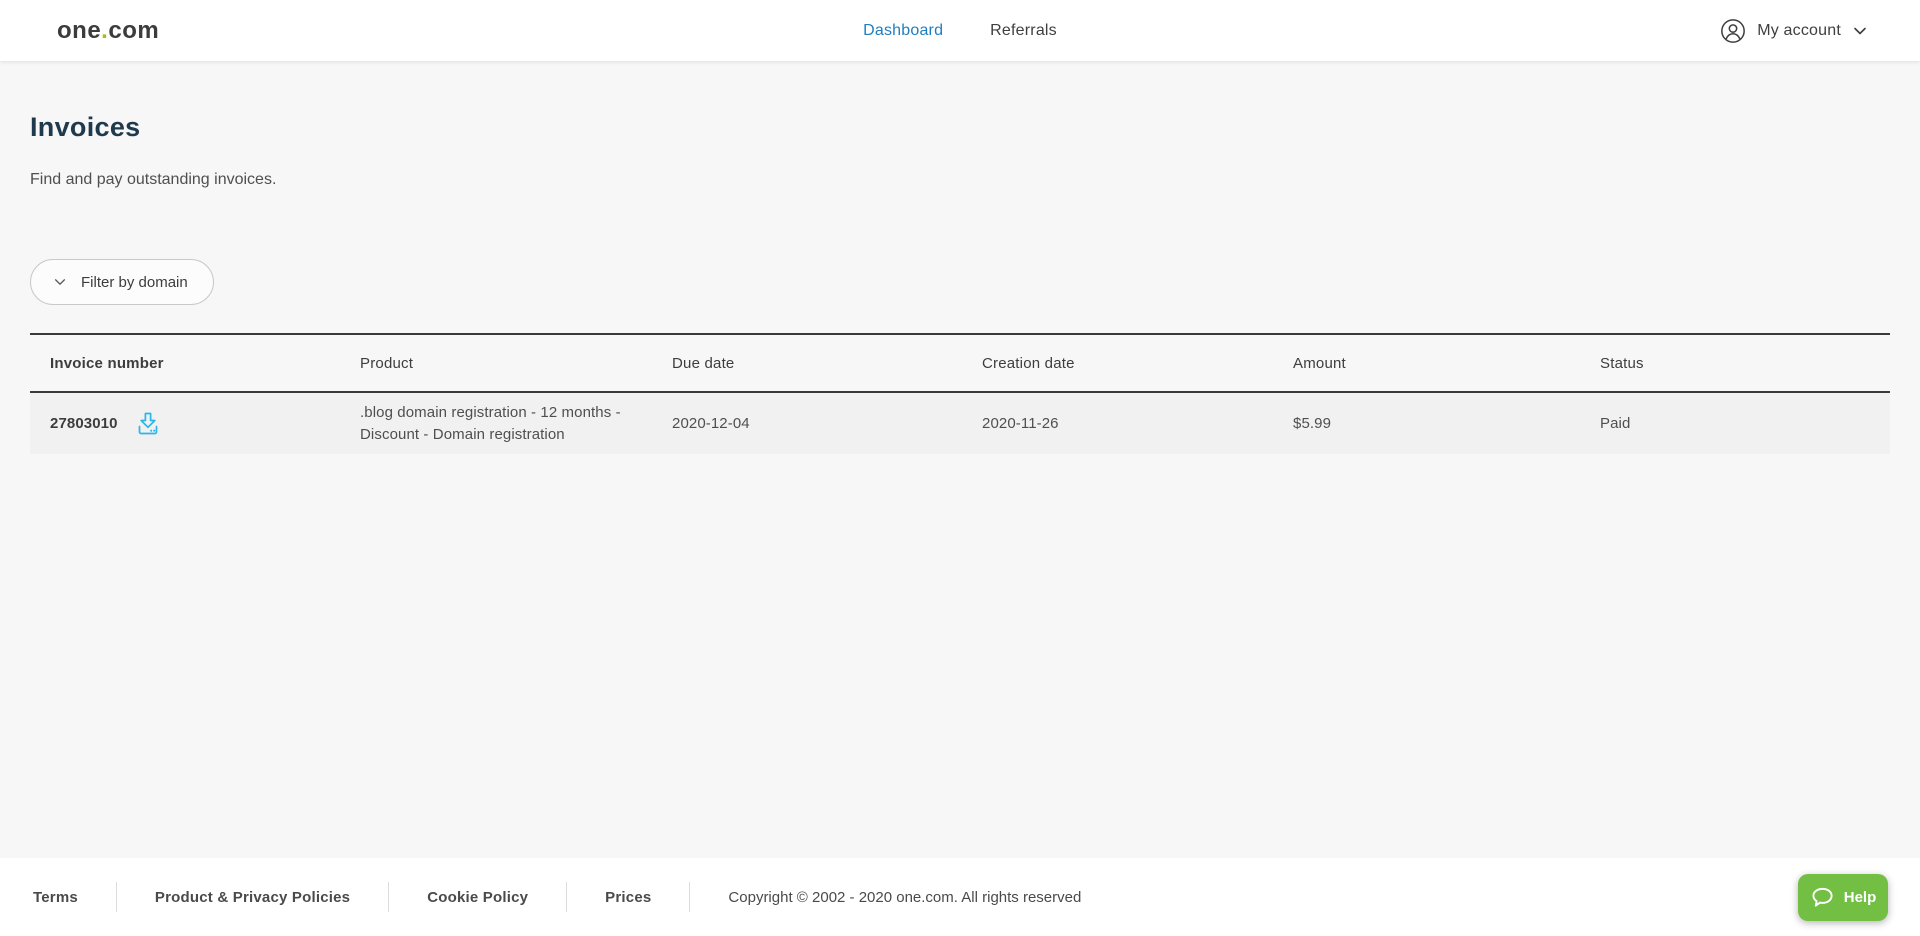 This screenshot has width=1920, height=936. I want to click on invoice-creation-date: 2020-11-26, so click(1020, 423).